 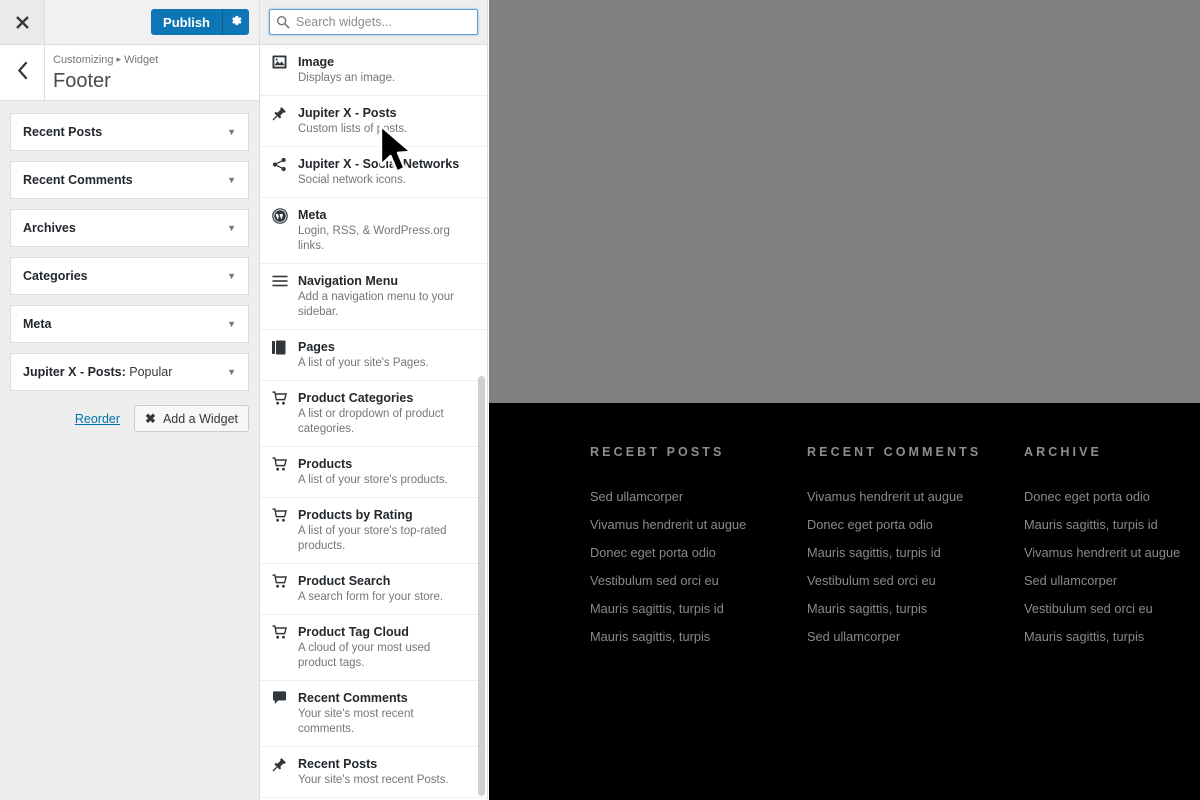 What do you see at coordinates (37, 324) in the screenshot?
I see `widget-accordion-title: Meta` at bounding box center [37, 324].